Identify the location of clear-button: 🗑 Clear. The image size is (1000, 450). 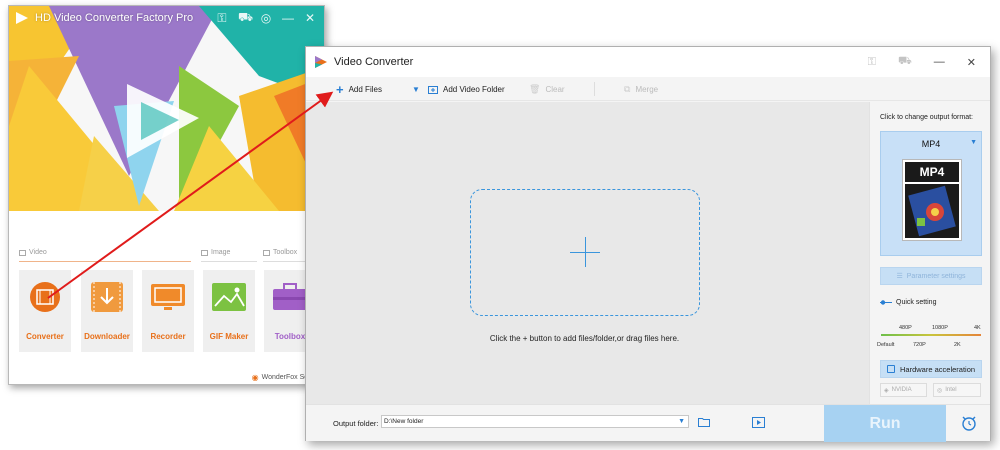
(547, 89).